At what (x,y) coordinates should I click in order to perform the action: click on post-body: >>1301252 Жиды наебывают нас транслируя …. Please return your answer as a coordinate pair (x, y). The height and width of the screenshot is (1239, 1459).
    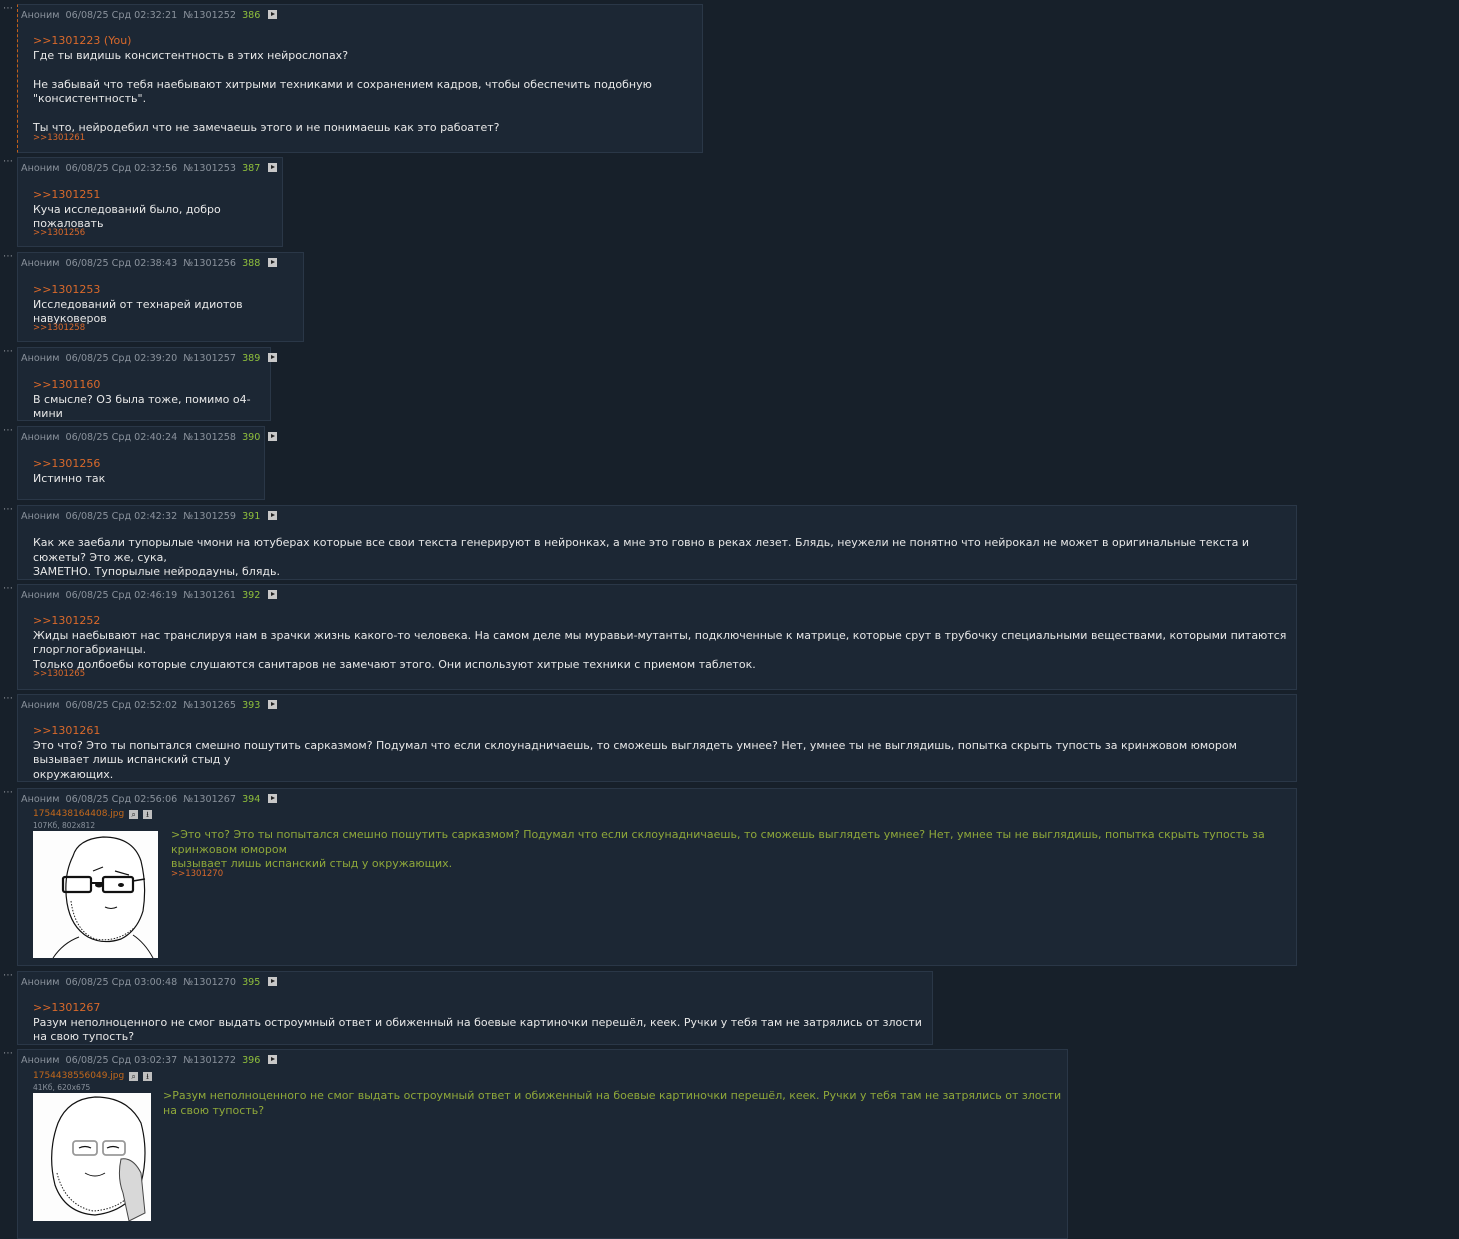
    Looking at the image, I should click on (664, 643).